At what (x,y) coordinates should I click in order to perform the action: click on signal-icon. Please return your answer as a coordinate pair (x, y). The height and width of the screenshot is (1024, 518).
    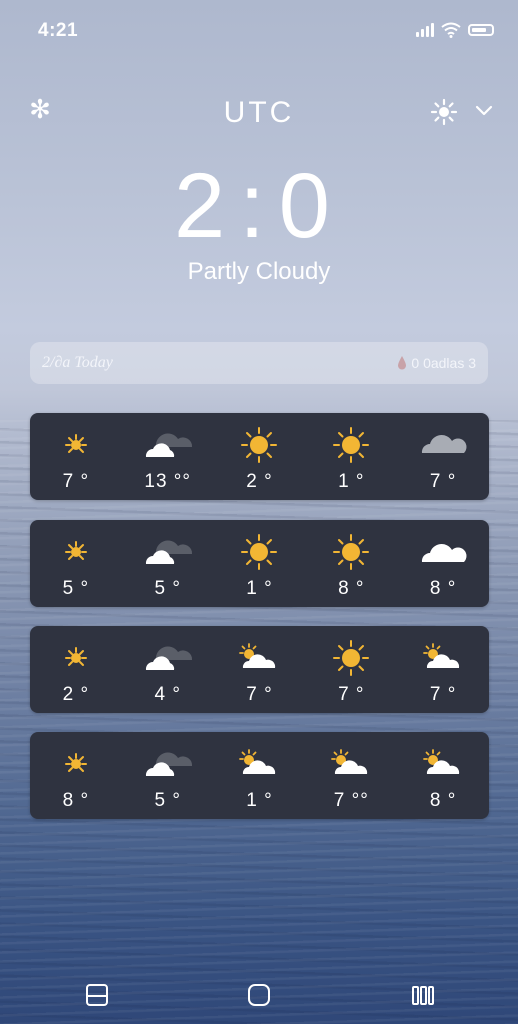
    Looking at the image, I should click on (425, 30).